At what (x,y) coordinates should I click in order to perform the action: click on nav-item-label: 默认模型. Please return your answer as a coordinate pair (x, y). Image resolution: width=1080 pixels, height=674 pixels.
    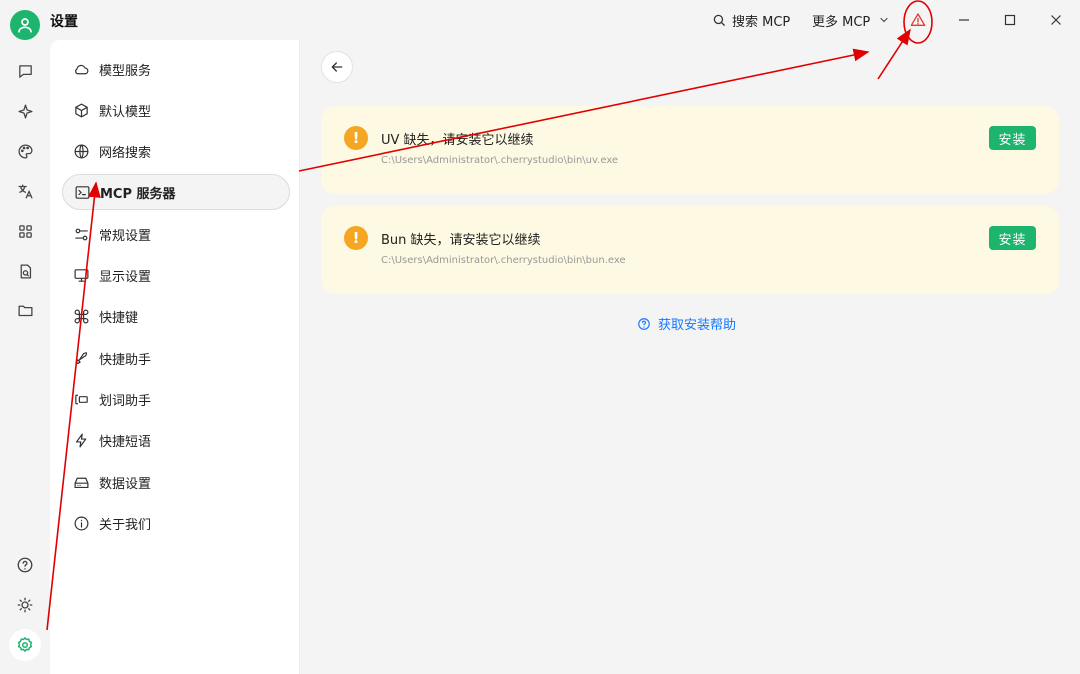
    Looking at the image, I should click on (125, 112).